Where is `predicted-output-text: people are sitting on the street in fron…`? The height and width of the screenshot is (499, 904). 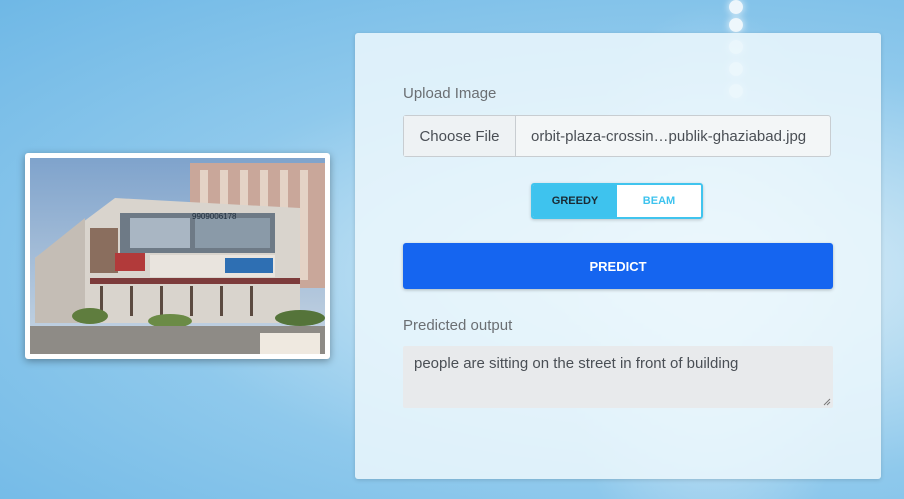 predicted-output-text: people are sitting on the street in fron… is located at coordinates (576, 363).